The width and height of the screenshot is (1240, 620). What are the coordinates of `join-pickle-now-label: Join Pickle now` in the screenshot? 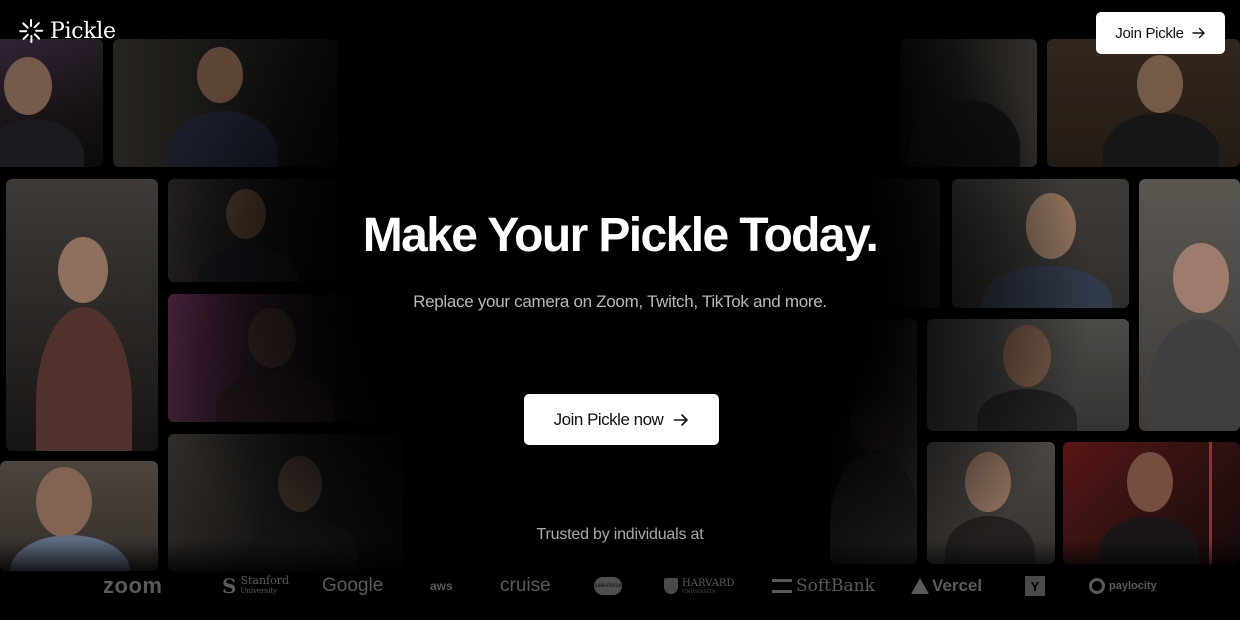 It's located at (608, 419).